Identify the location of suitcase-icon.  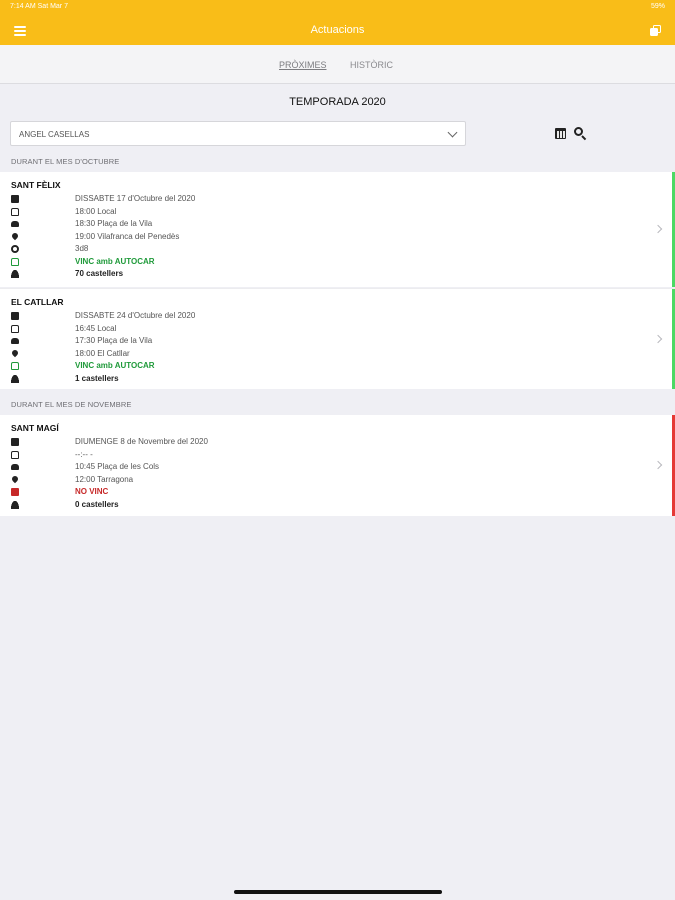
(15, 492).